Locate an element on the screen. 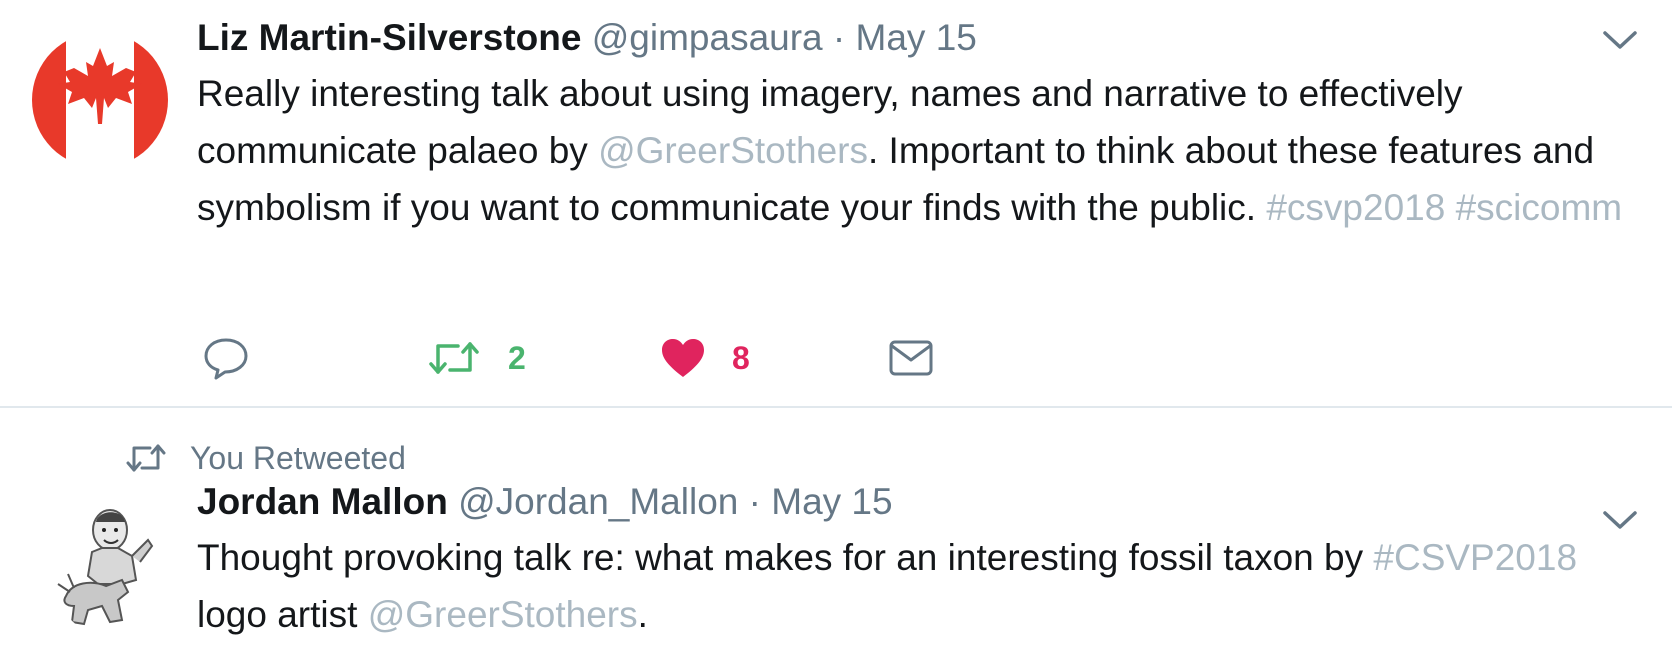  reply-button is located at coordinates (226, 358).